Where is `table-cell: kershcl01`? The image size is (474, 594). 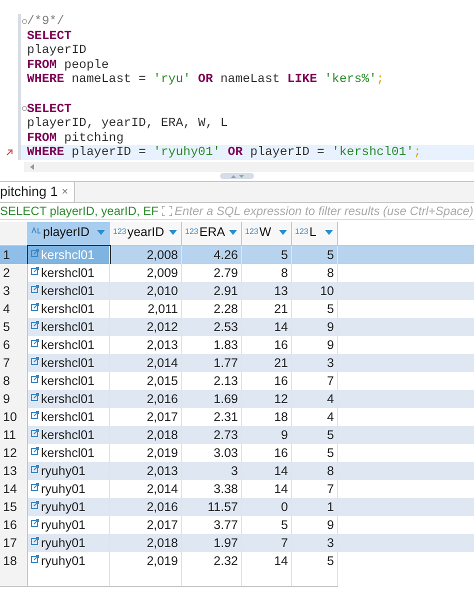 table-cell: kershcl01 is located at coordinates (69, 255).